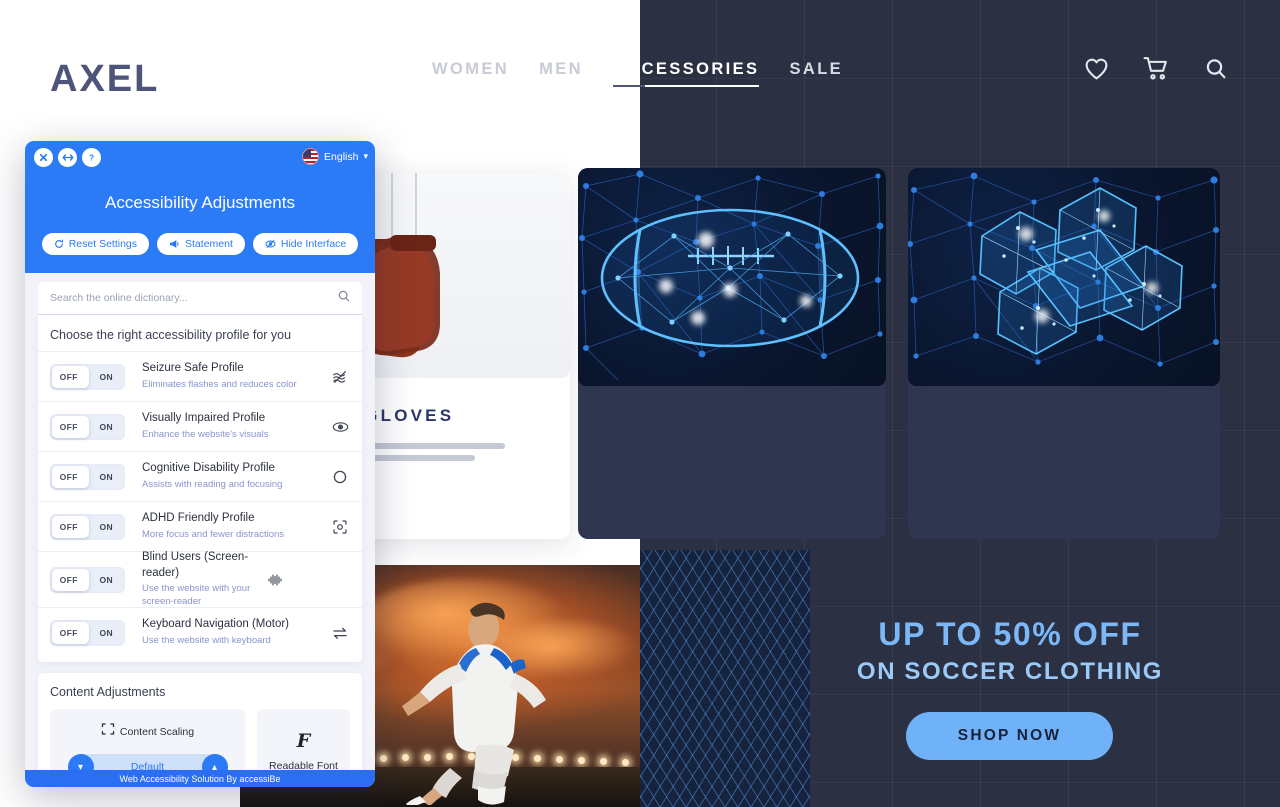 The width and height of the screenshot is (1280, 807). Describe the element at coordinates (147, 739) in the screenshot. I see `content-scaling-tile: Content Scaling ▾ Default ▴` at that location.